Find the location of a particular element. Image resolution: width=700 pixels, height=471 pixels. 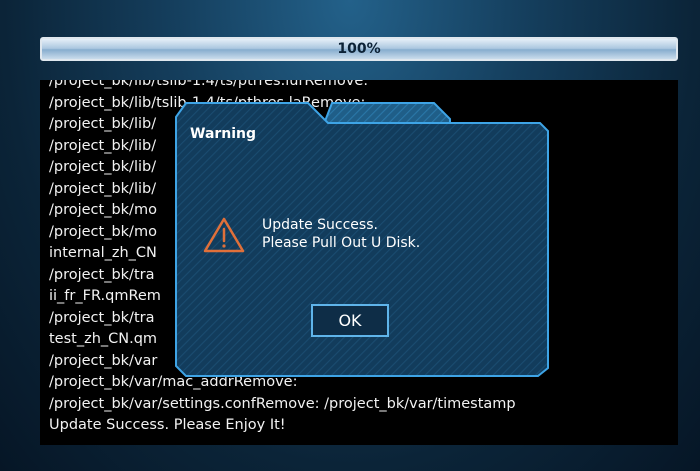

log-line: Update Success. Please Enjoy It! is located at coordinates (167, 425).